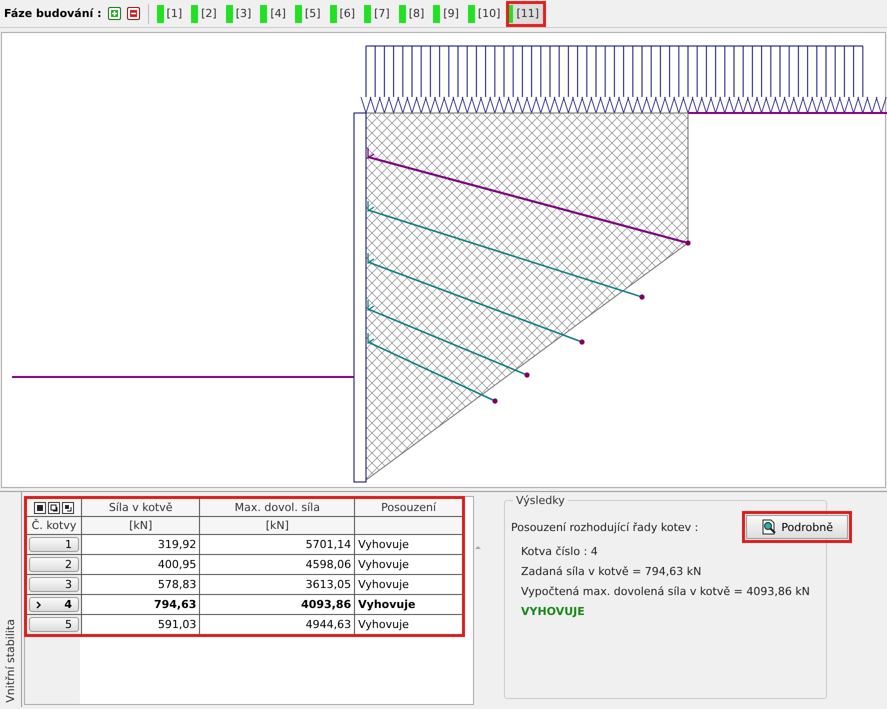  What do you see at coordinates (553, 611) in the screenshot?
I see `verdict-text: VYHOVUJE` at bounding box center [553, 611].